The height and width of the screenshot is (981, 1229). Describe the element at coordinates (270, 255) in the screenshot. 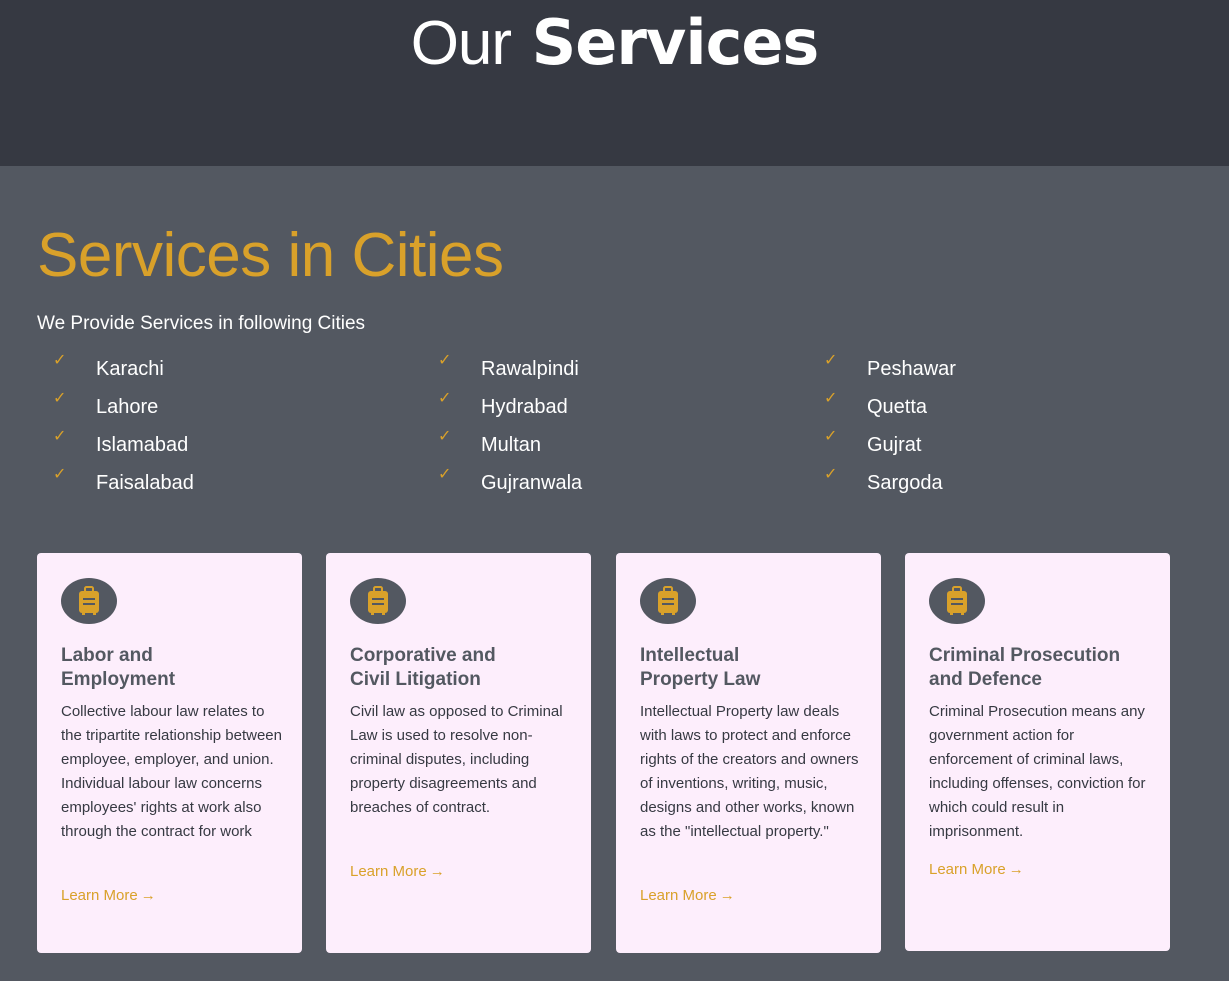

I see `cities-section-title: Services in Cities` at that location.